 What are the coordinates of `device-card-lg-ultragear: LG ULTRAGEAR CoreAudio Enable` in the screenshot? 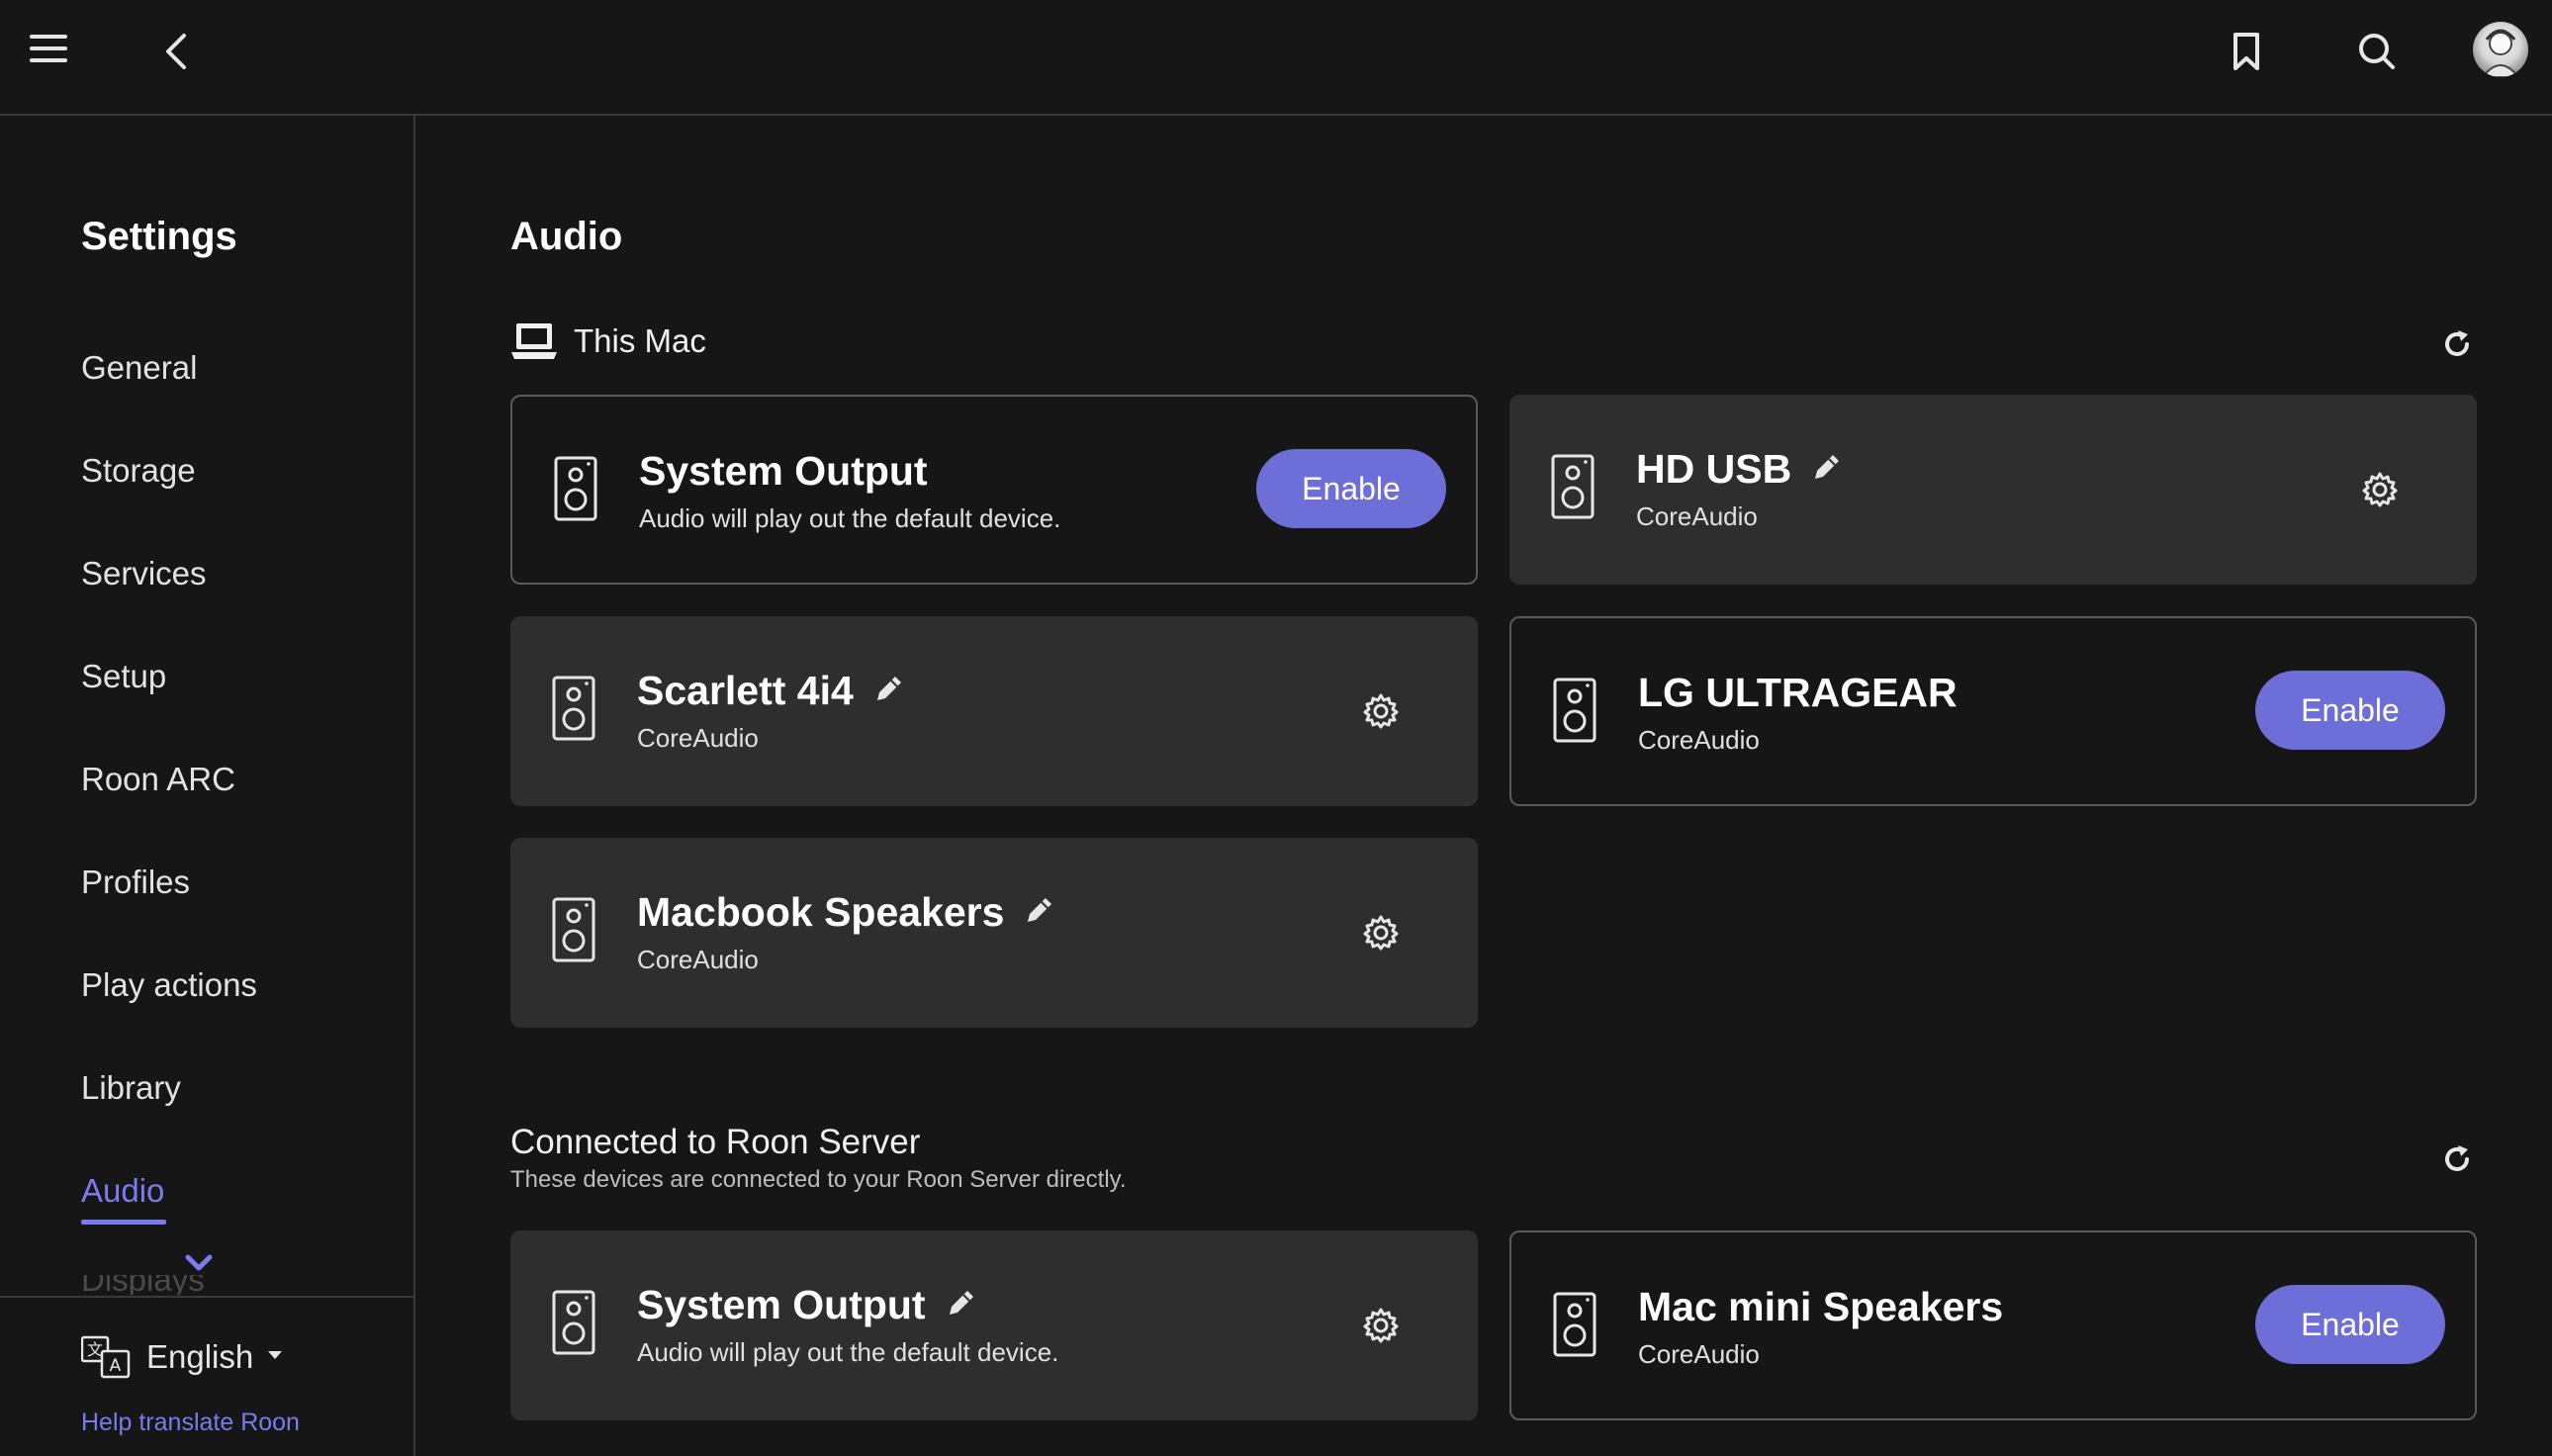 It's located at (1993, 711).